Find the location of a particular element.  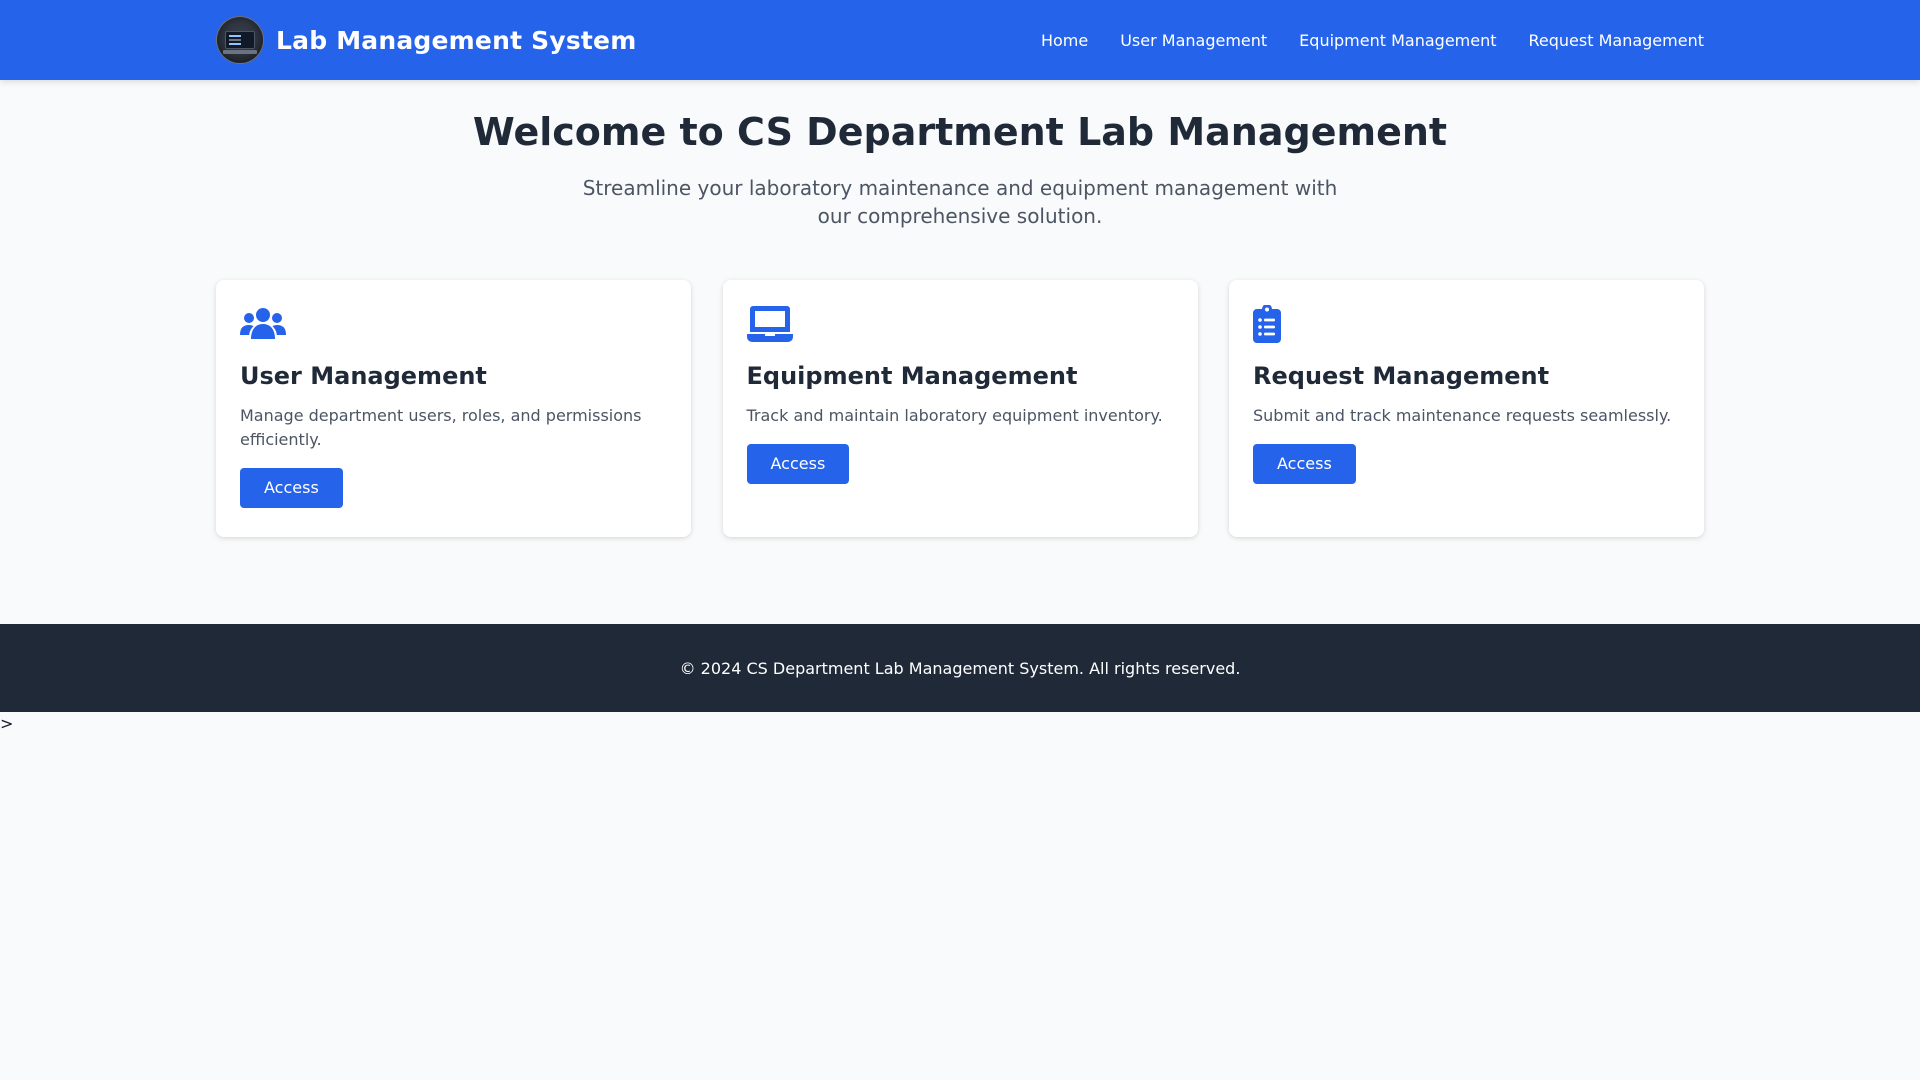

laptop-icon is located at coordinates (960, 324).